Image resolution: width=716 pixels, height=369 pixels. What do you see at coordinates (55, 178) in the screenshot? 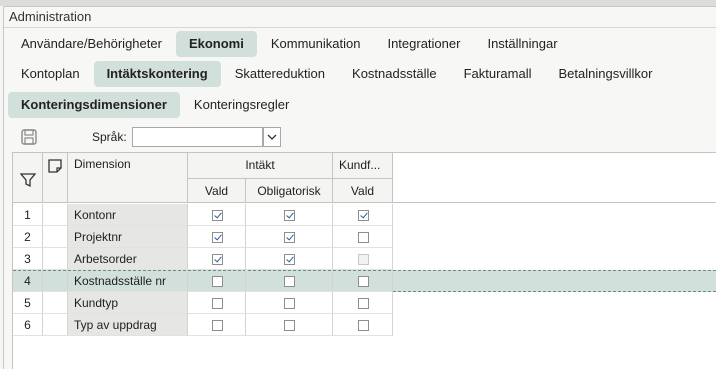
I see `note-header` at bounding box center [55, 178].